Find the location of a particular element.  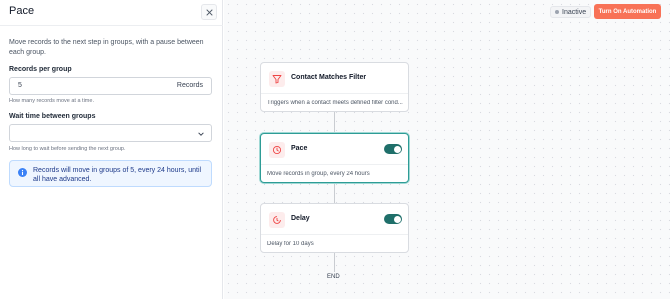

close-button is located at coordinates (209, 12).